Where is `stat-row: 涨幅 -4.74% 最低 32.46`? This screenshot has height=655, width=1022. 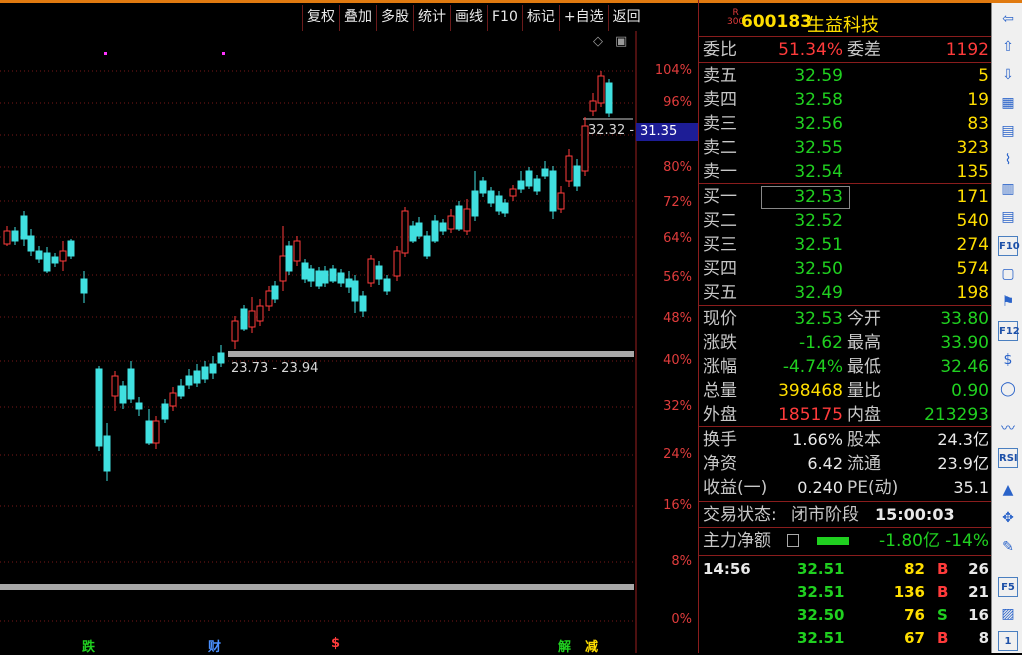
stat-row: 涨幅 -4.74% 最低 32.46 is located at coordinates (845, 367).